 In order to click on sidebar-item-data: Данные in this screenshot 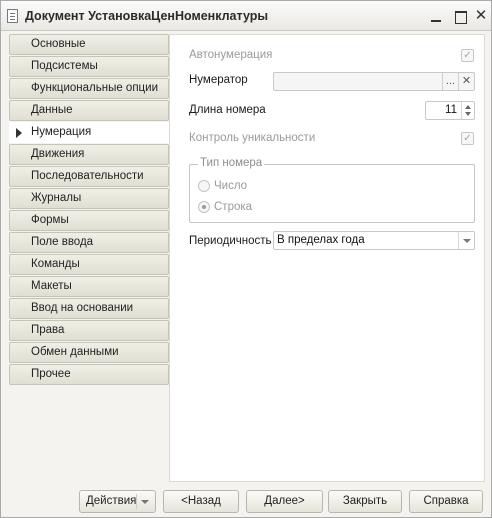, I will do `click(89, 110)`.